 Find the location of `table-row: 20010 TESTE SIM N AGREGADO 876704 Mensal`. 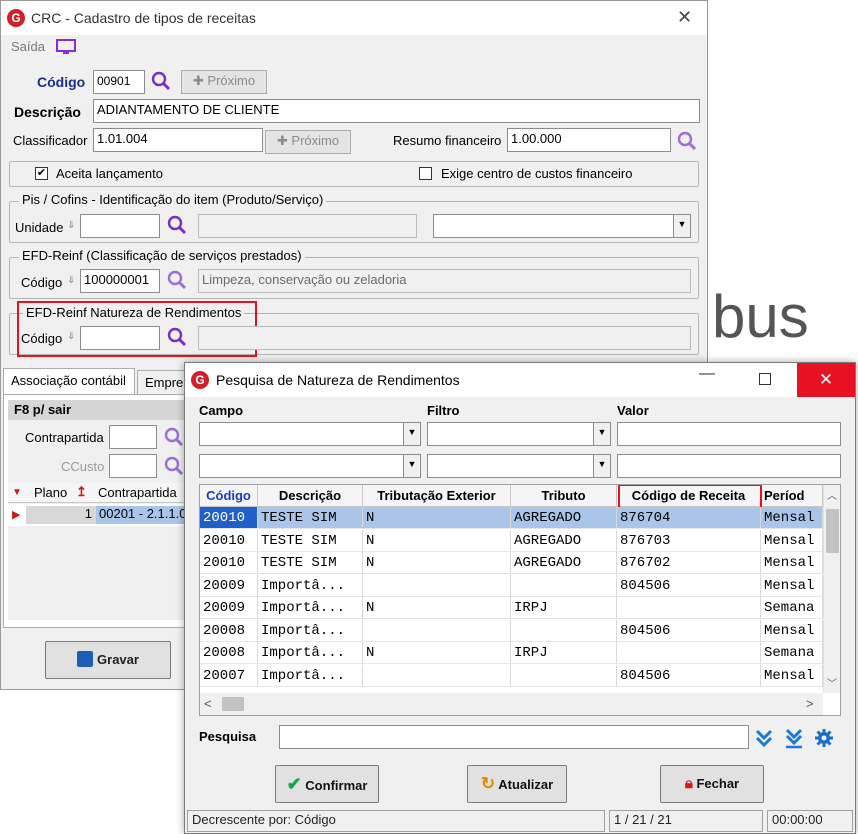

table-row: 20010 TESTE SIM N AGREGADO 876704 Mensal is located at coordinates (511, 518).